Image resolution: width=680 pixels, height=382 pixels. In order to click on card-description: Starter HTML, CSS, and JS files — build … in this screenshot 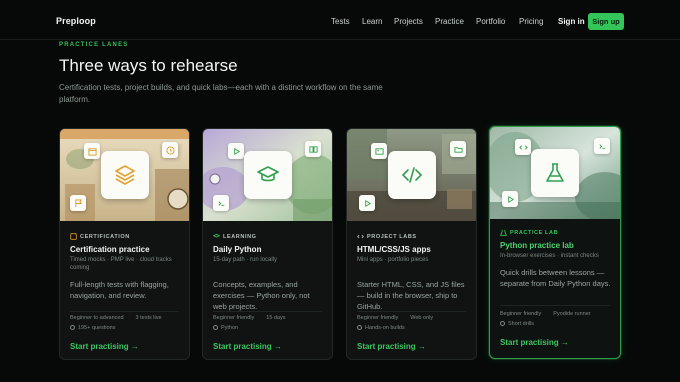, I will do `click(411, 295)`.